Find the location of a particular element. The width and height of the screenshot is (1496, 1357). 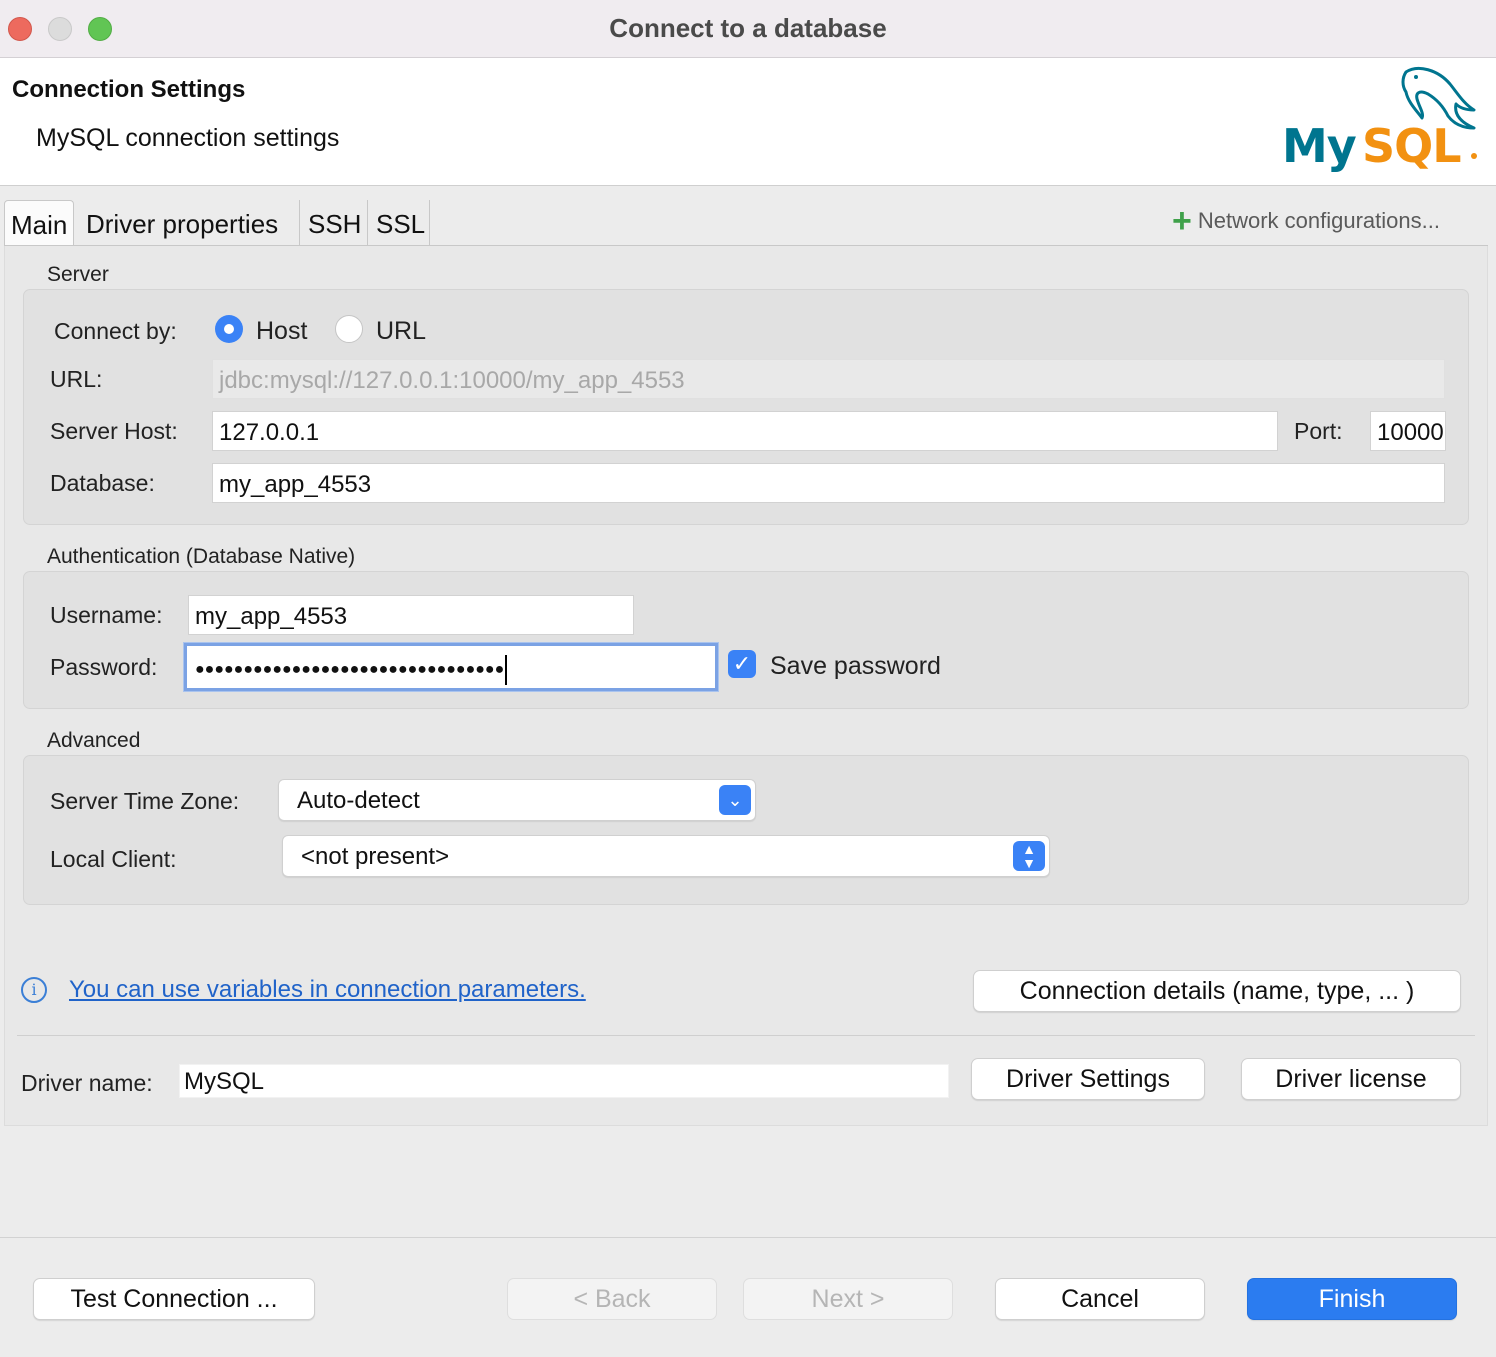

save-password-label: Save password is located at coordinates (855, 666).